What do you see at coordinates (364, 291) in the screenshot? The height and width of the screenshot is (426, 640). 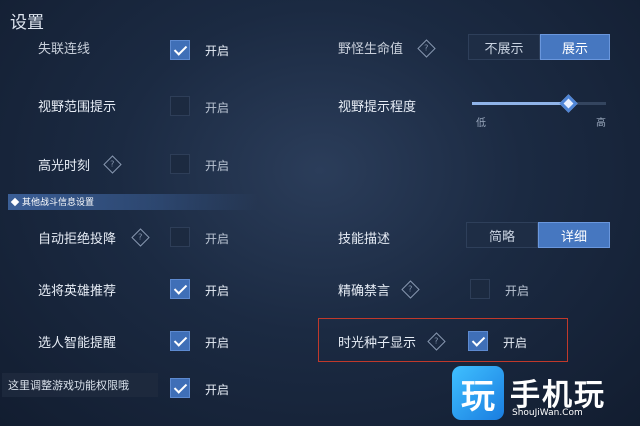 I see `precise-ban-label: 精确禁言` at bounding box center [364, 291].